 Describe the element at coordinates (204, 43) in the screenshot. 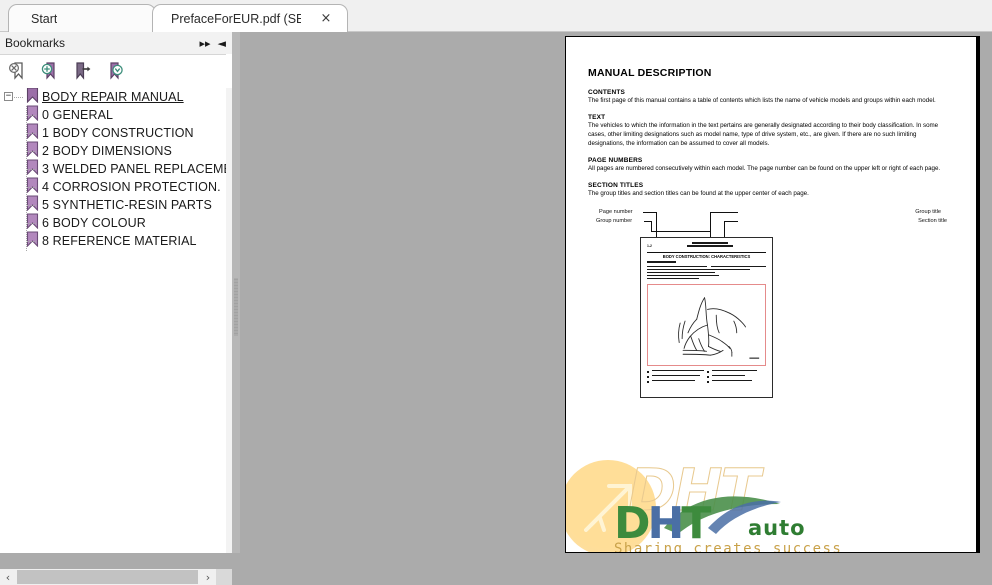

I see `expand-panel-icon: ▸▸` at that location.